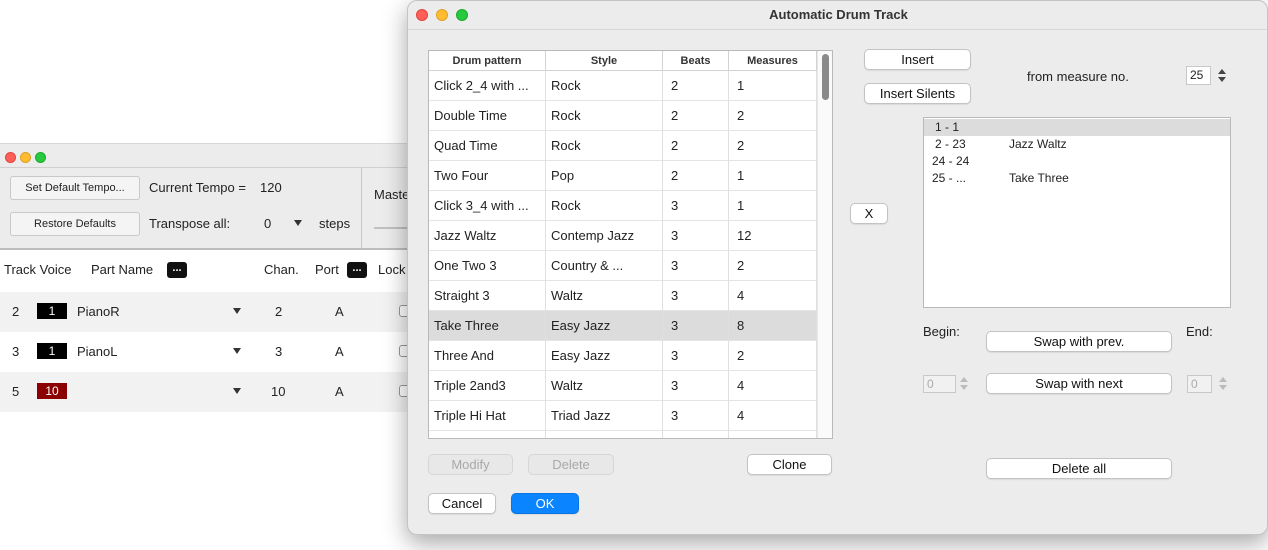  What do you see at coordinates (773, 266) in the screenshot?
I see `measures-cell: 2` at bounding box center [773, 266].